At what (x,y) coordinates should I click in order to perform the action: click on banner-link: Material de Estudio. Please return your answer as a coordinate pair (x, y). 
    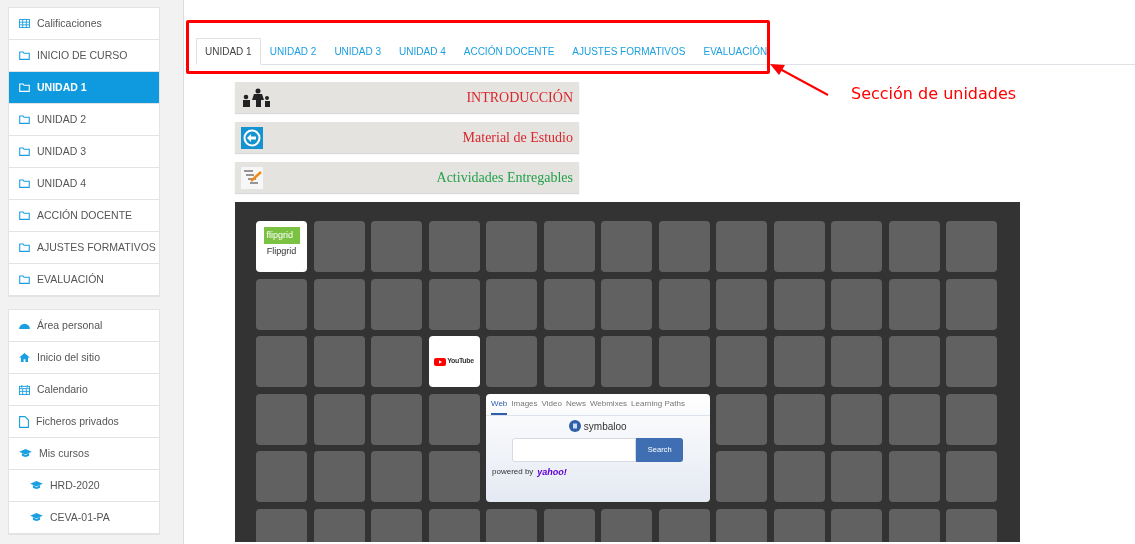
    Looking at the image, I should click on (407, 137).